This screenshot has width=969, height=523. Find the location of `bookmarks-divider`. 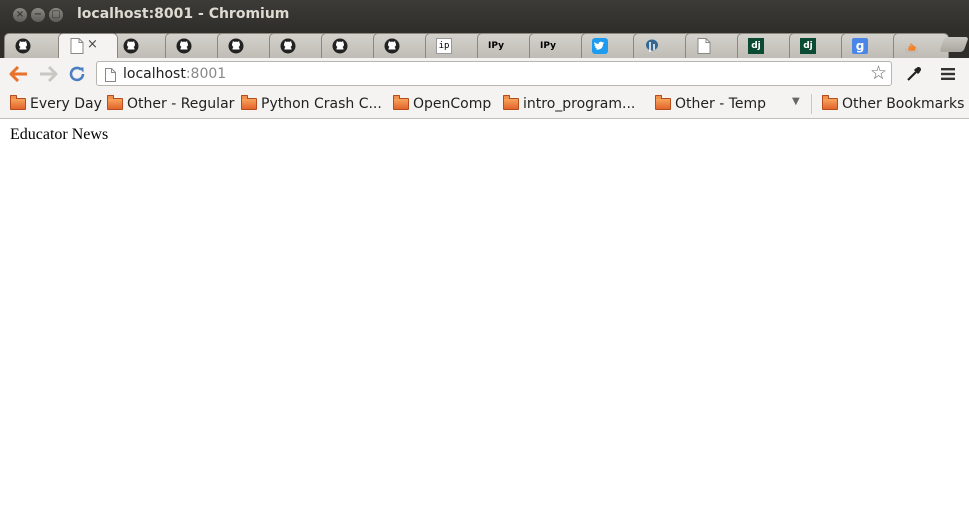

bookmarks-divider is located at coordinates (811, 104).